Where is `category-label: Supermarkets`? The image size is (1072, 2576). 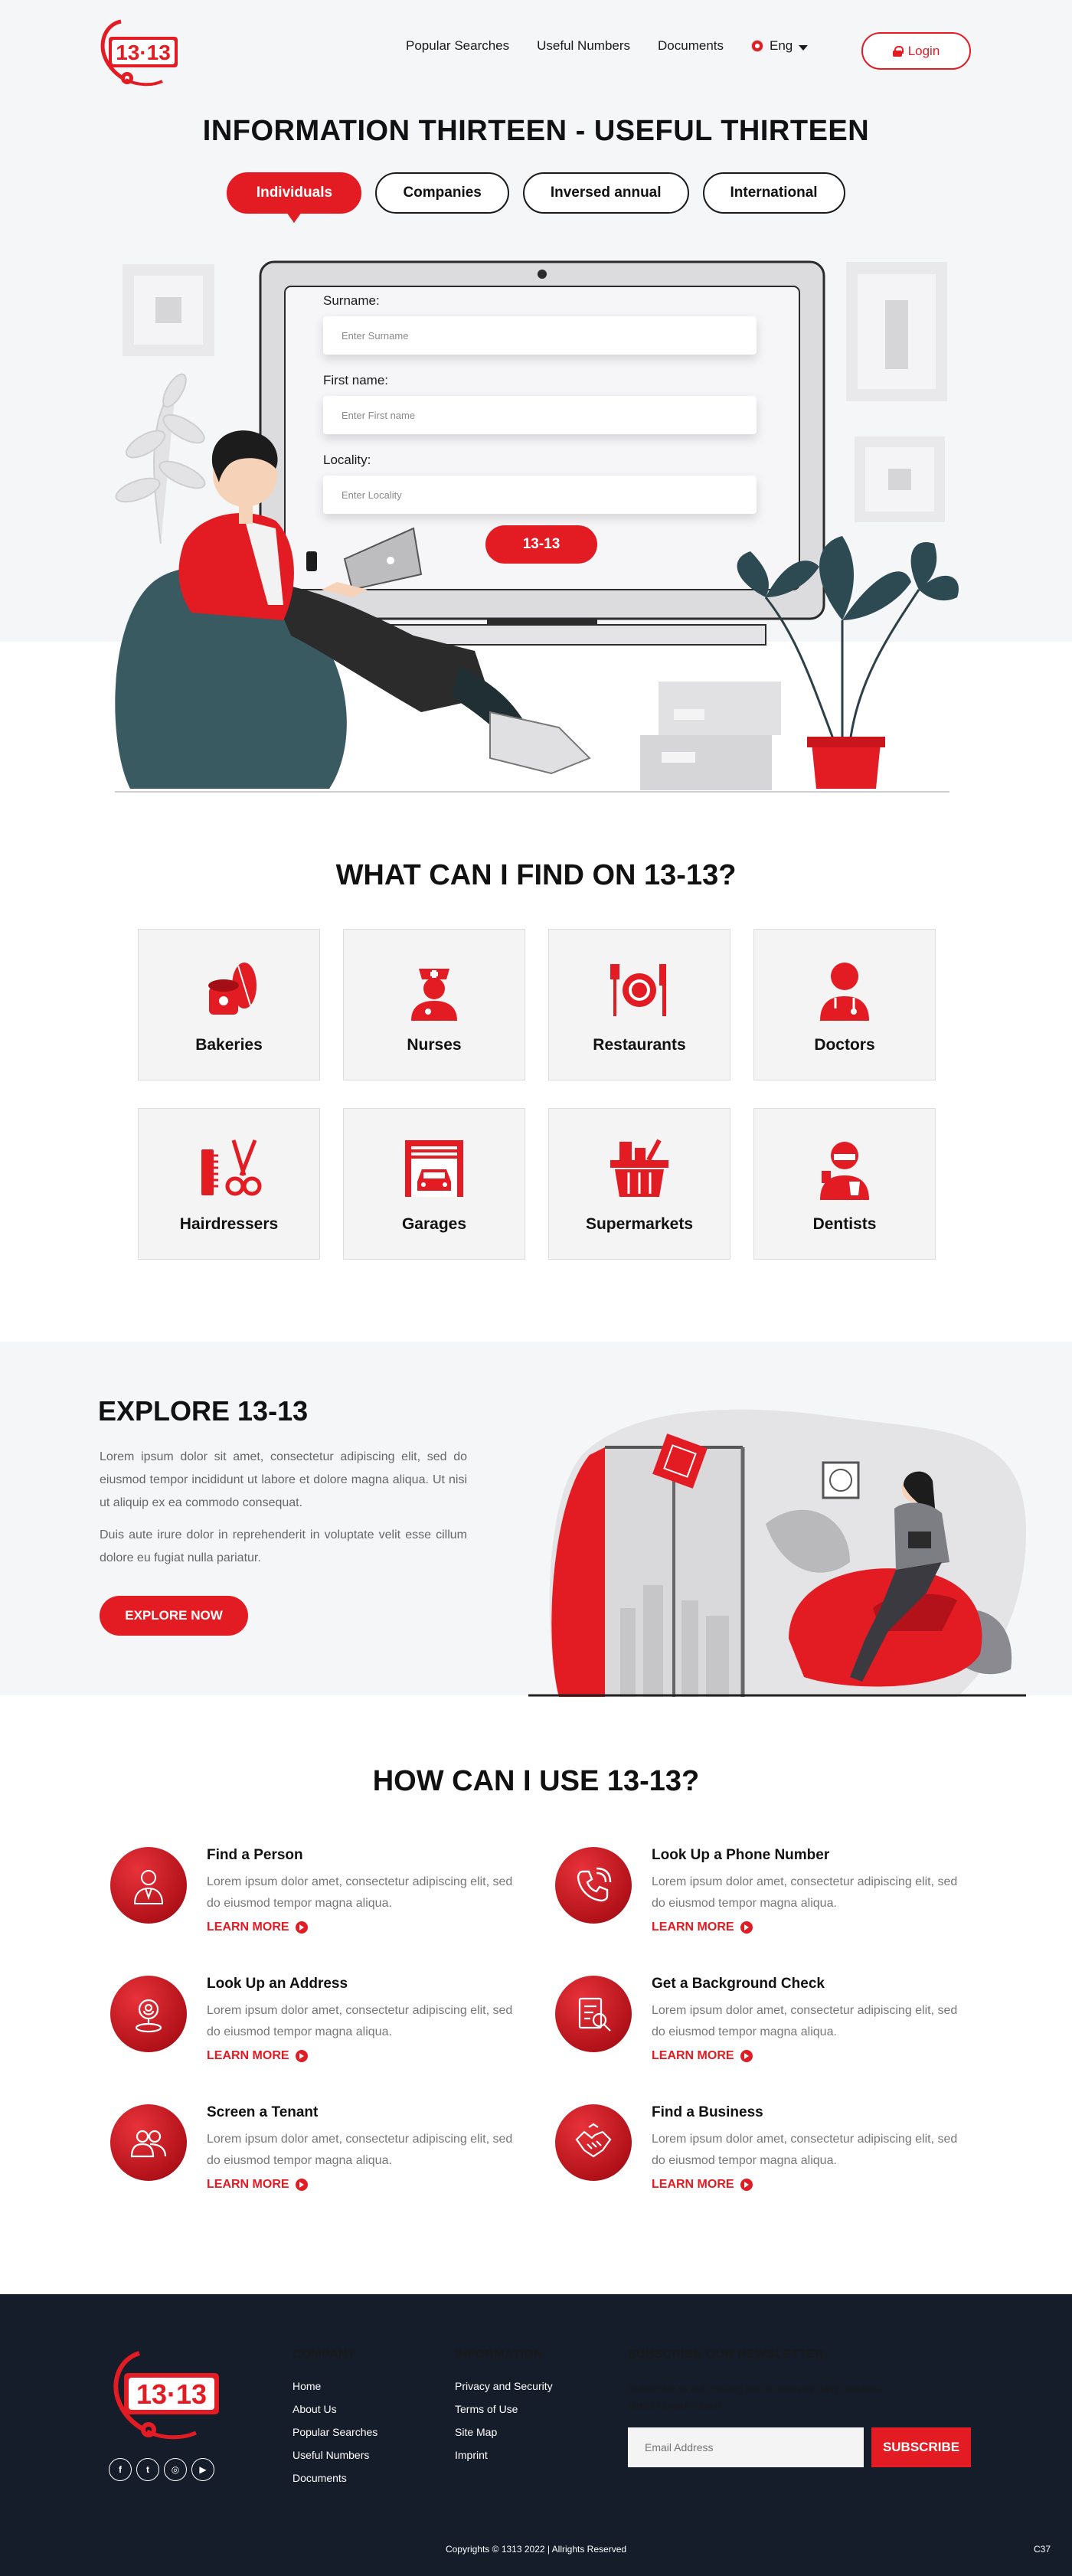
category-label: Supermarkets is located at coordinates (639, 1224).